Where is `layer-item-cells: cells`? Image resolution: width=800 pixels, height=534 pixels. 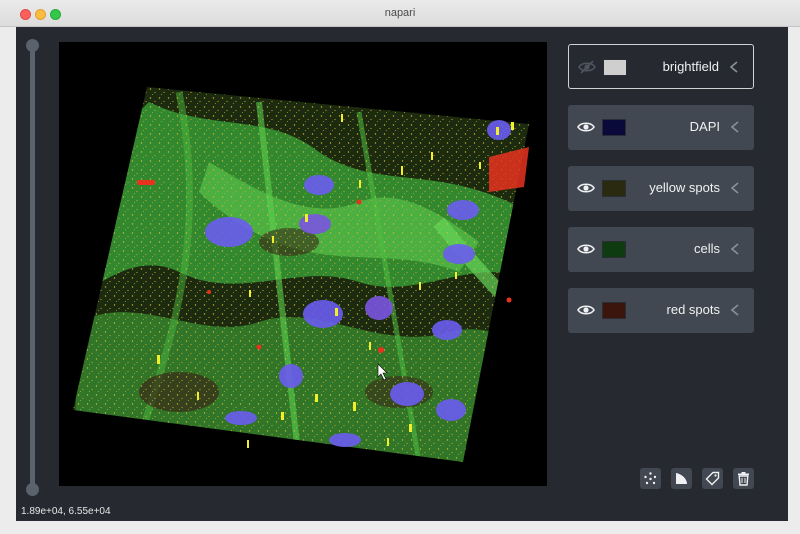 layer-item-cells: cells is located at coordinates (661, 249).